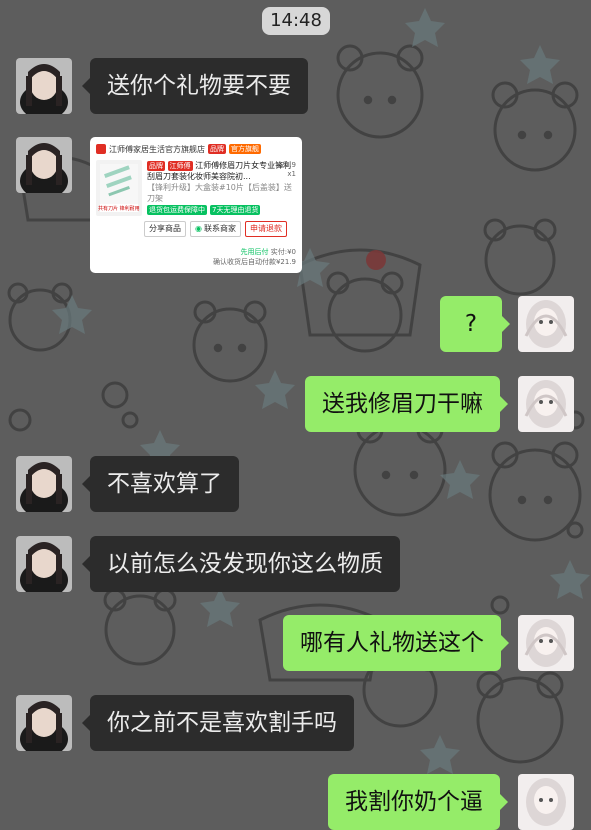 This screenshot has width=591, height=830. Describe the element at coordinates (219, 228) in the screenshot. I see `contact-seller-label: 联系商家` at that location.